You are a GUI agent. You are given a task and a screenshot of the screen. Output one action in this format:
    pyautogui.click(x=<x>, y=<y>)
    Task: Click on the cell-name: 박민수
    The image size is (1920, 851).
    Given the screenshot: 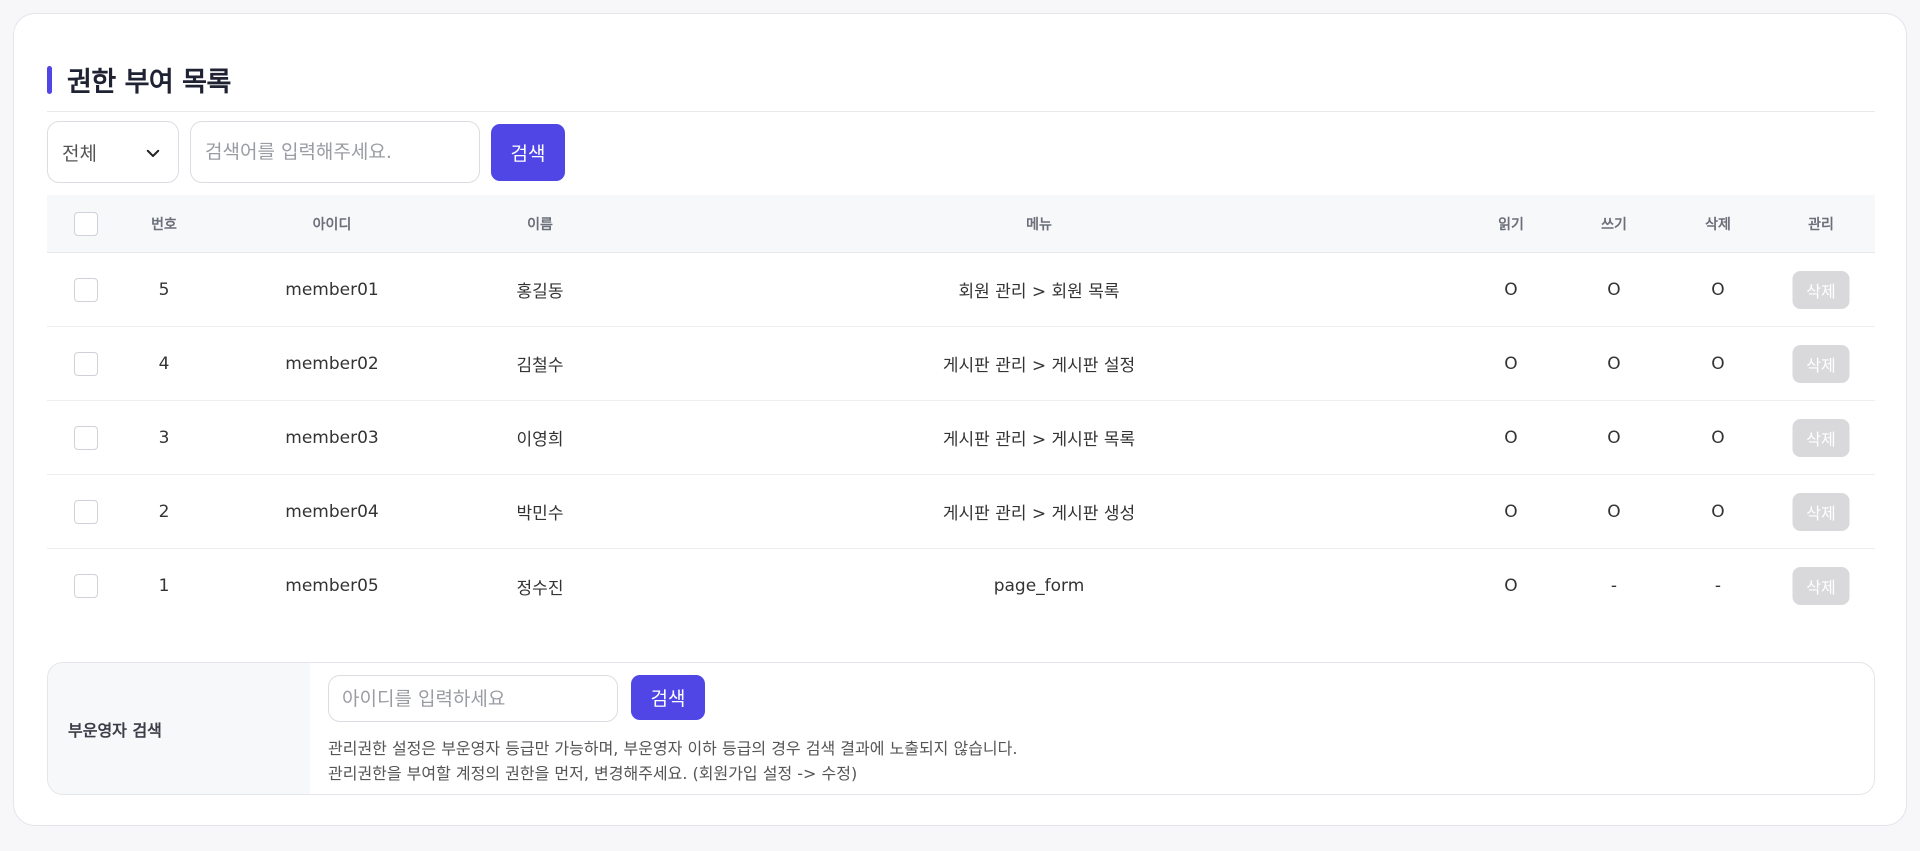 What is the action you would take?
    pyautogui.click(x=540, y=514)
    